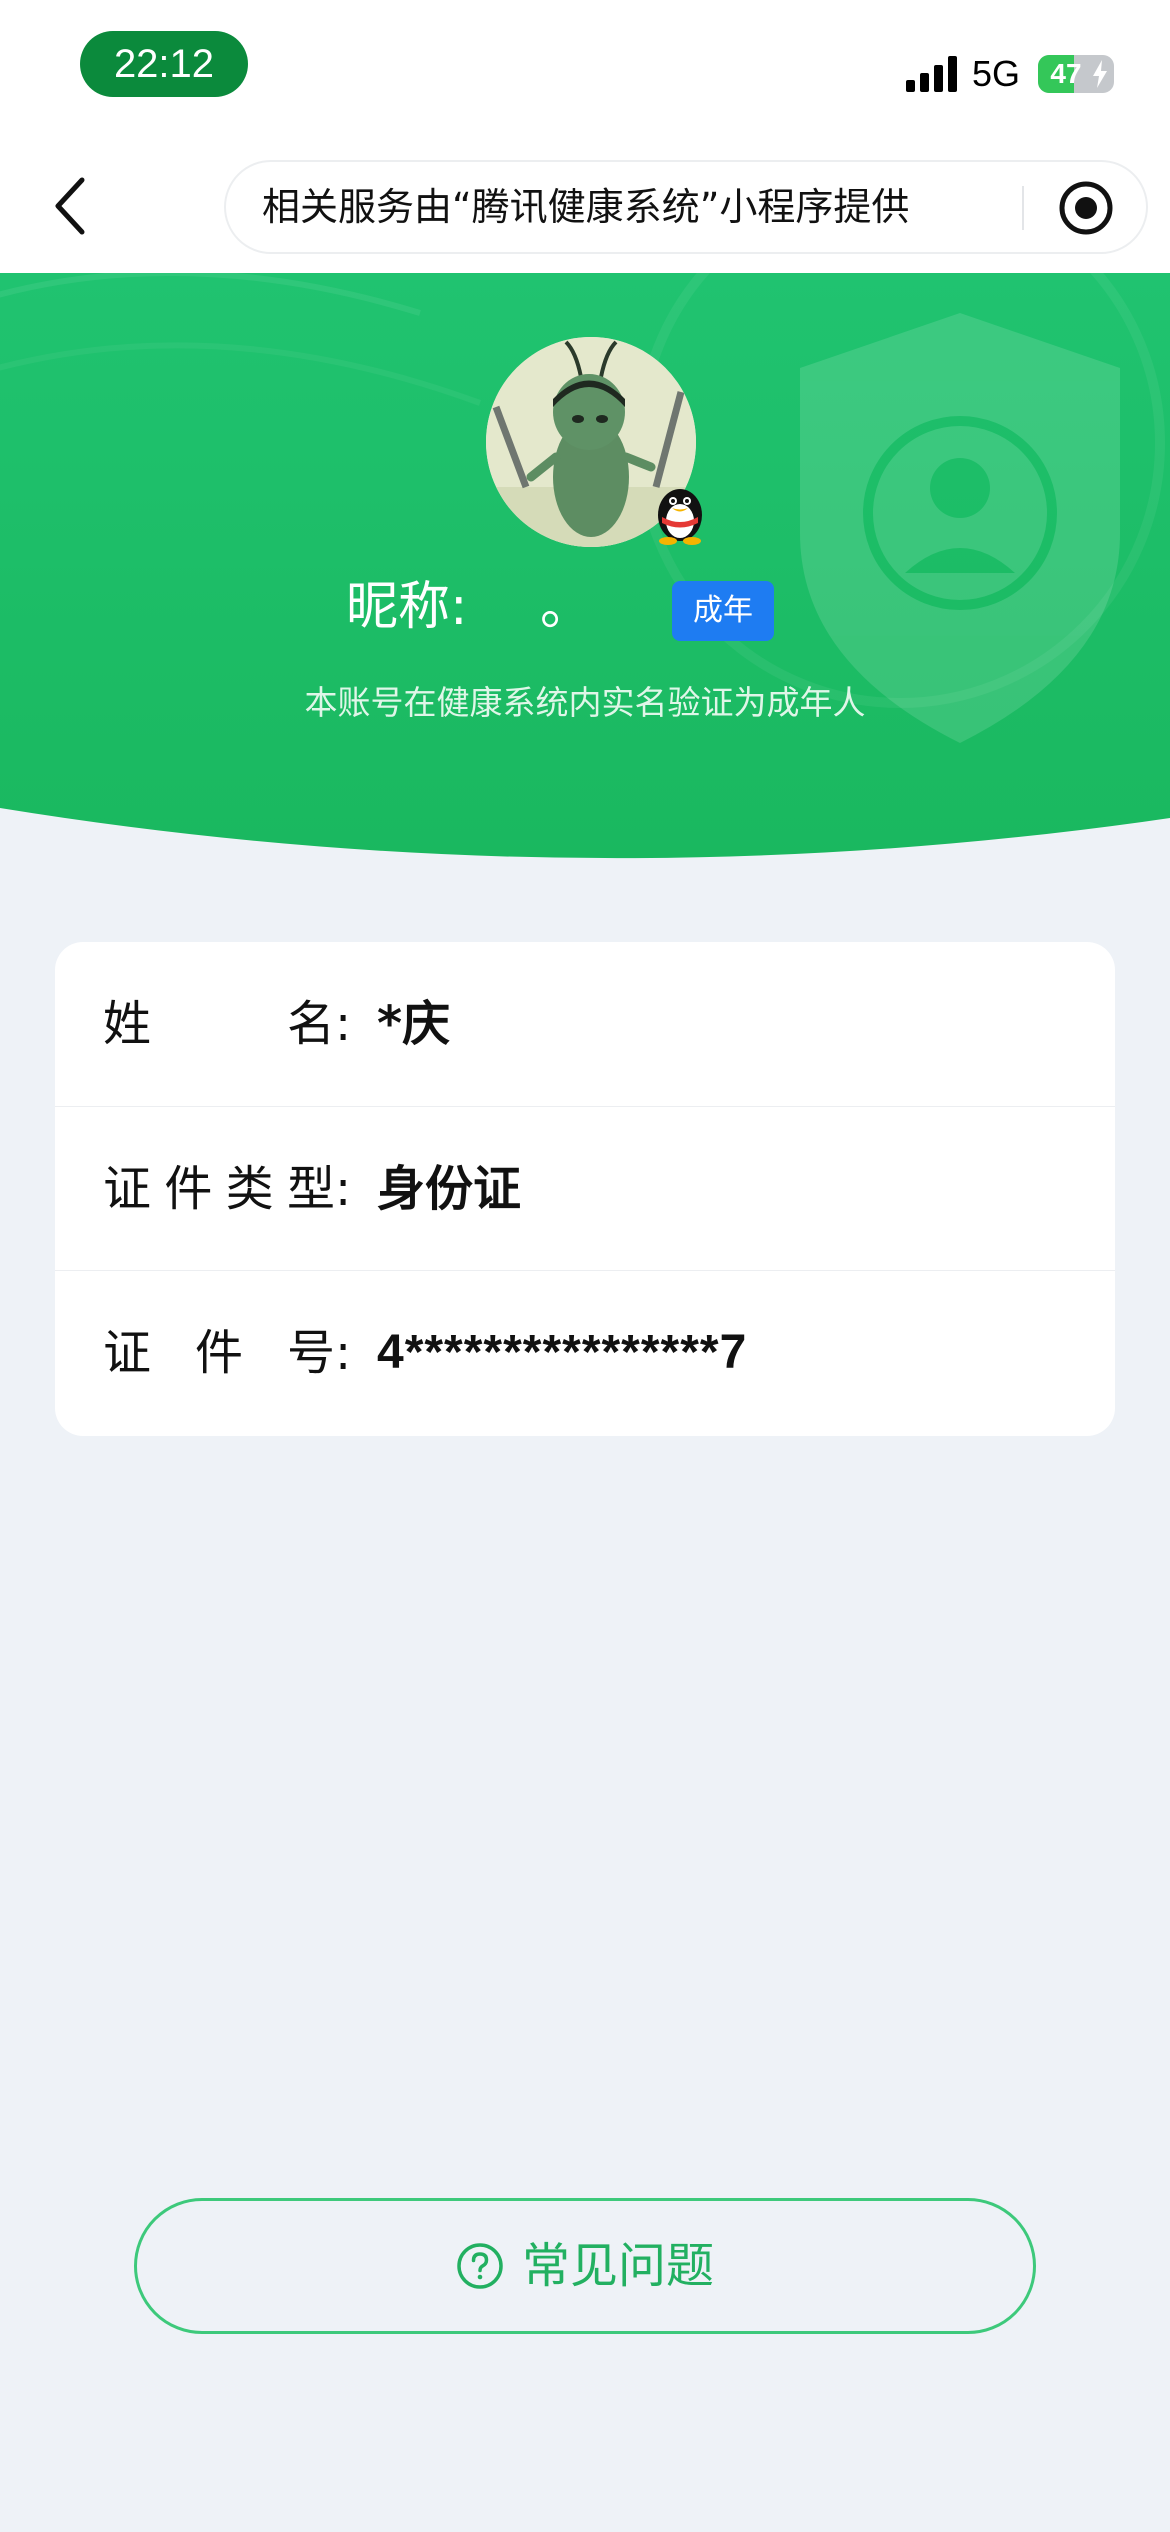 This screenshot has height=2532, width=1170. What do you see at coordinates (996, 73) in the screenshot?
I see `network-type: 5G` at bounding box center [996, 73].